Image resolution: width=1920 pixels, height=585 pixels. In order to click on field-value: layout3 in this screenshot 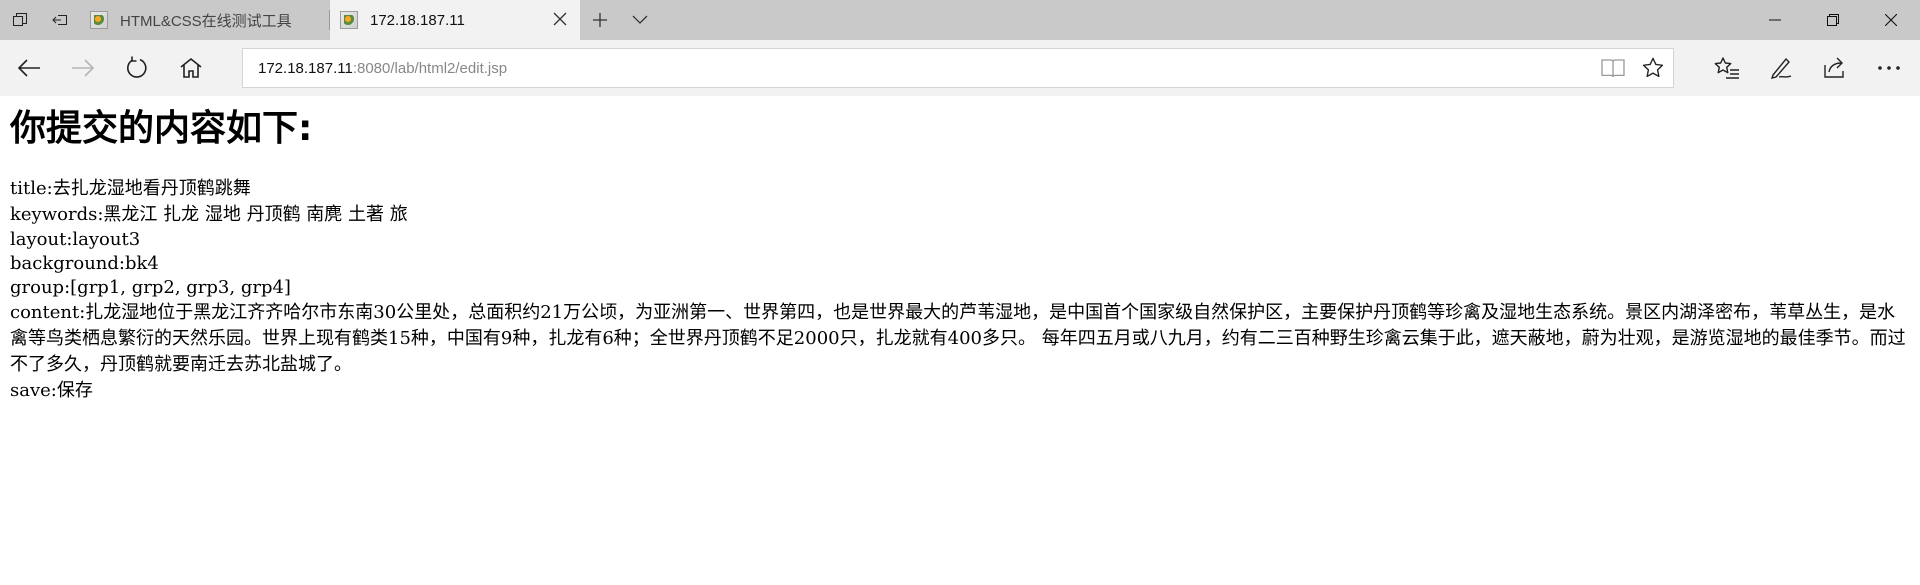, I will do `click(106, 239)`.